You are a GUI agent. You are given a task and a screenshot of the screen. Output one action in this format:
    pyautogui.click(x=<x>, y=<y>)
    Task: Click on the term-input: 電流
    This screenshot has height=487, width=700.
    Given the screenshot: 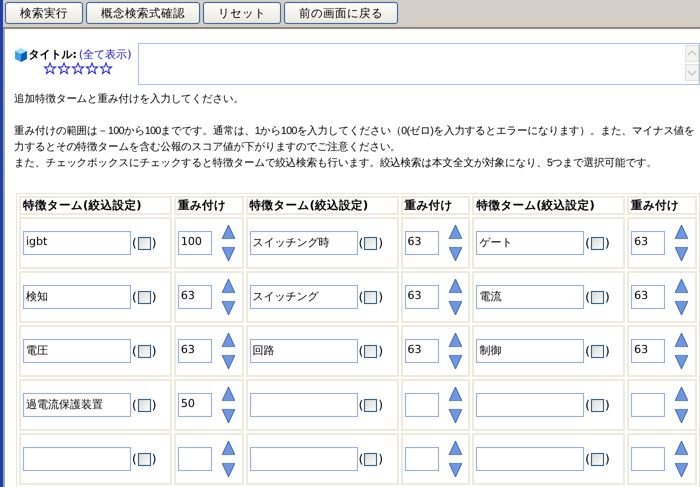 What is the action you would take?
    pyautogui.click(x=530, y=297)
    